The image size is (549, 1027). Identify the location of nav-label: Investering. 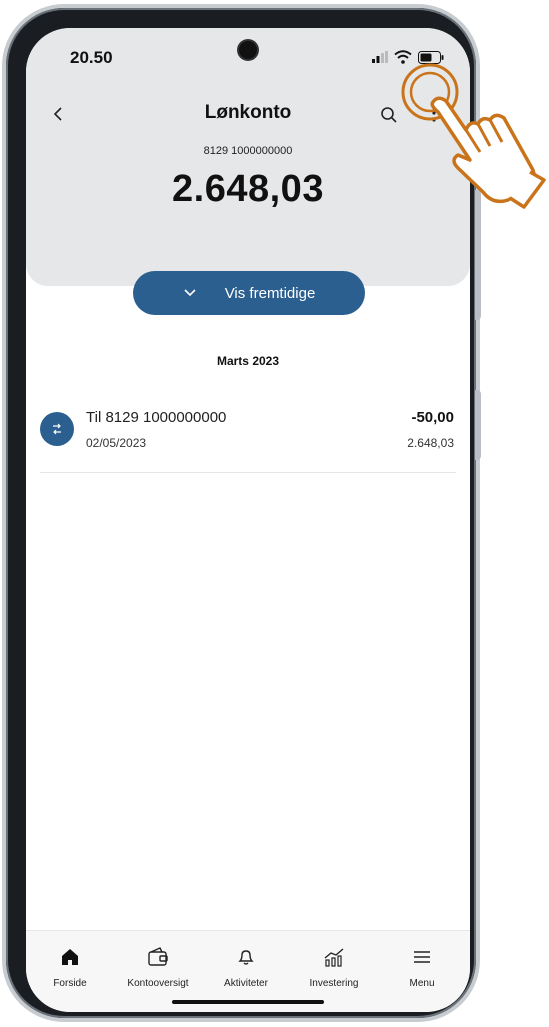
(334, 983).